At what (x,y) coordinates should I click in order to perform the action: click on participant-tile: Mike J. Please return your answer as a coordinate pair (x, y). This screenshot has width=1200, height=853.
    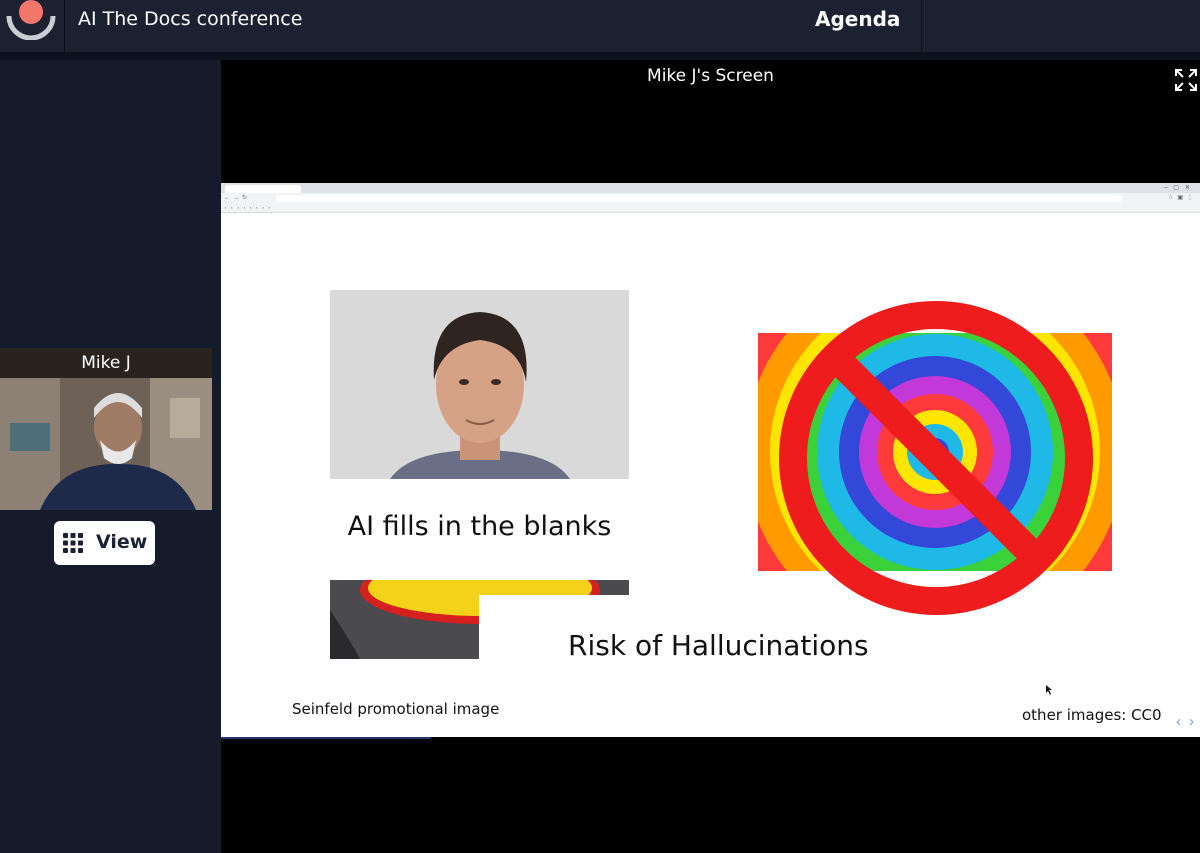
    Looking at the image, I should click on (106, 429).